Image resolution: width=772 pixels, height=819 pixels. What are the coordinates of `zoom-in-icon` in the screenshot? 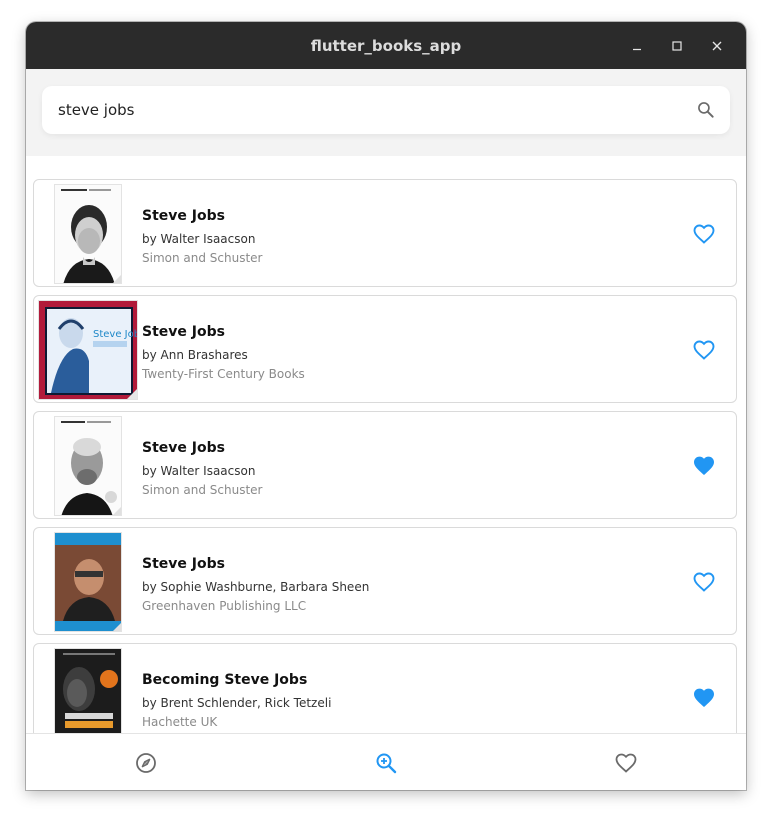 It's located at (386, 763).